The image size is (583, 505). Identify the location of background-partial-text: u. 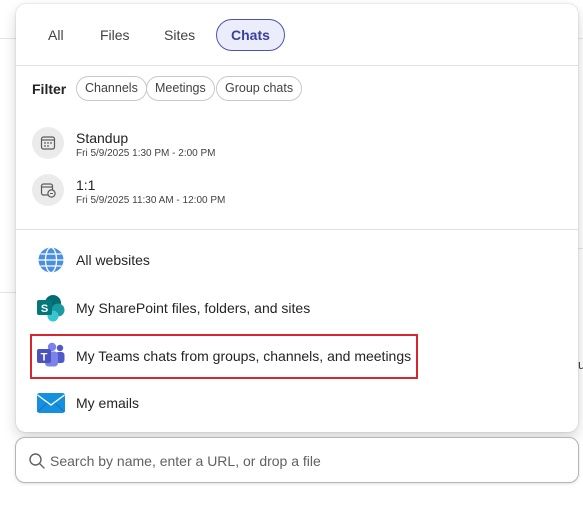
(580, 364).